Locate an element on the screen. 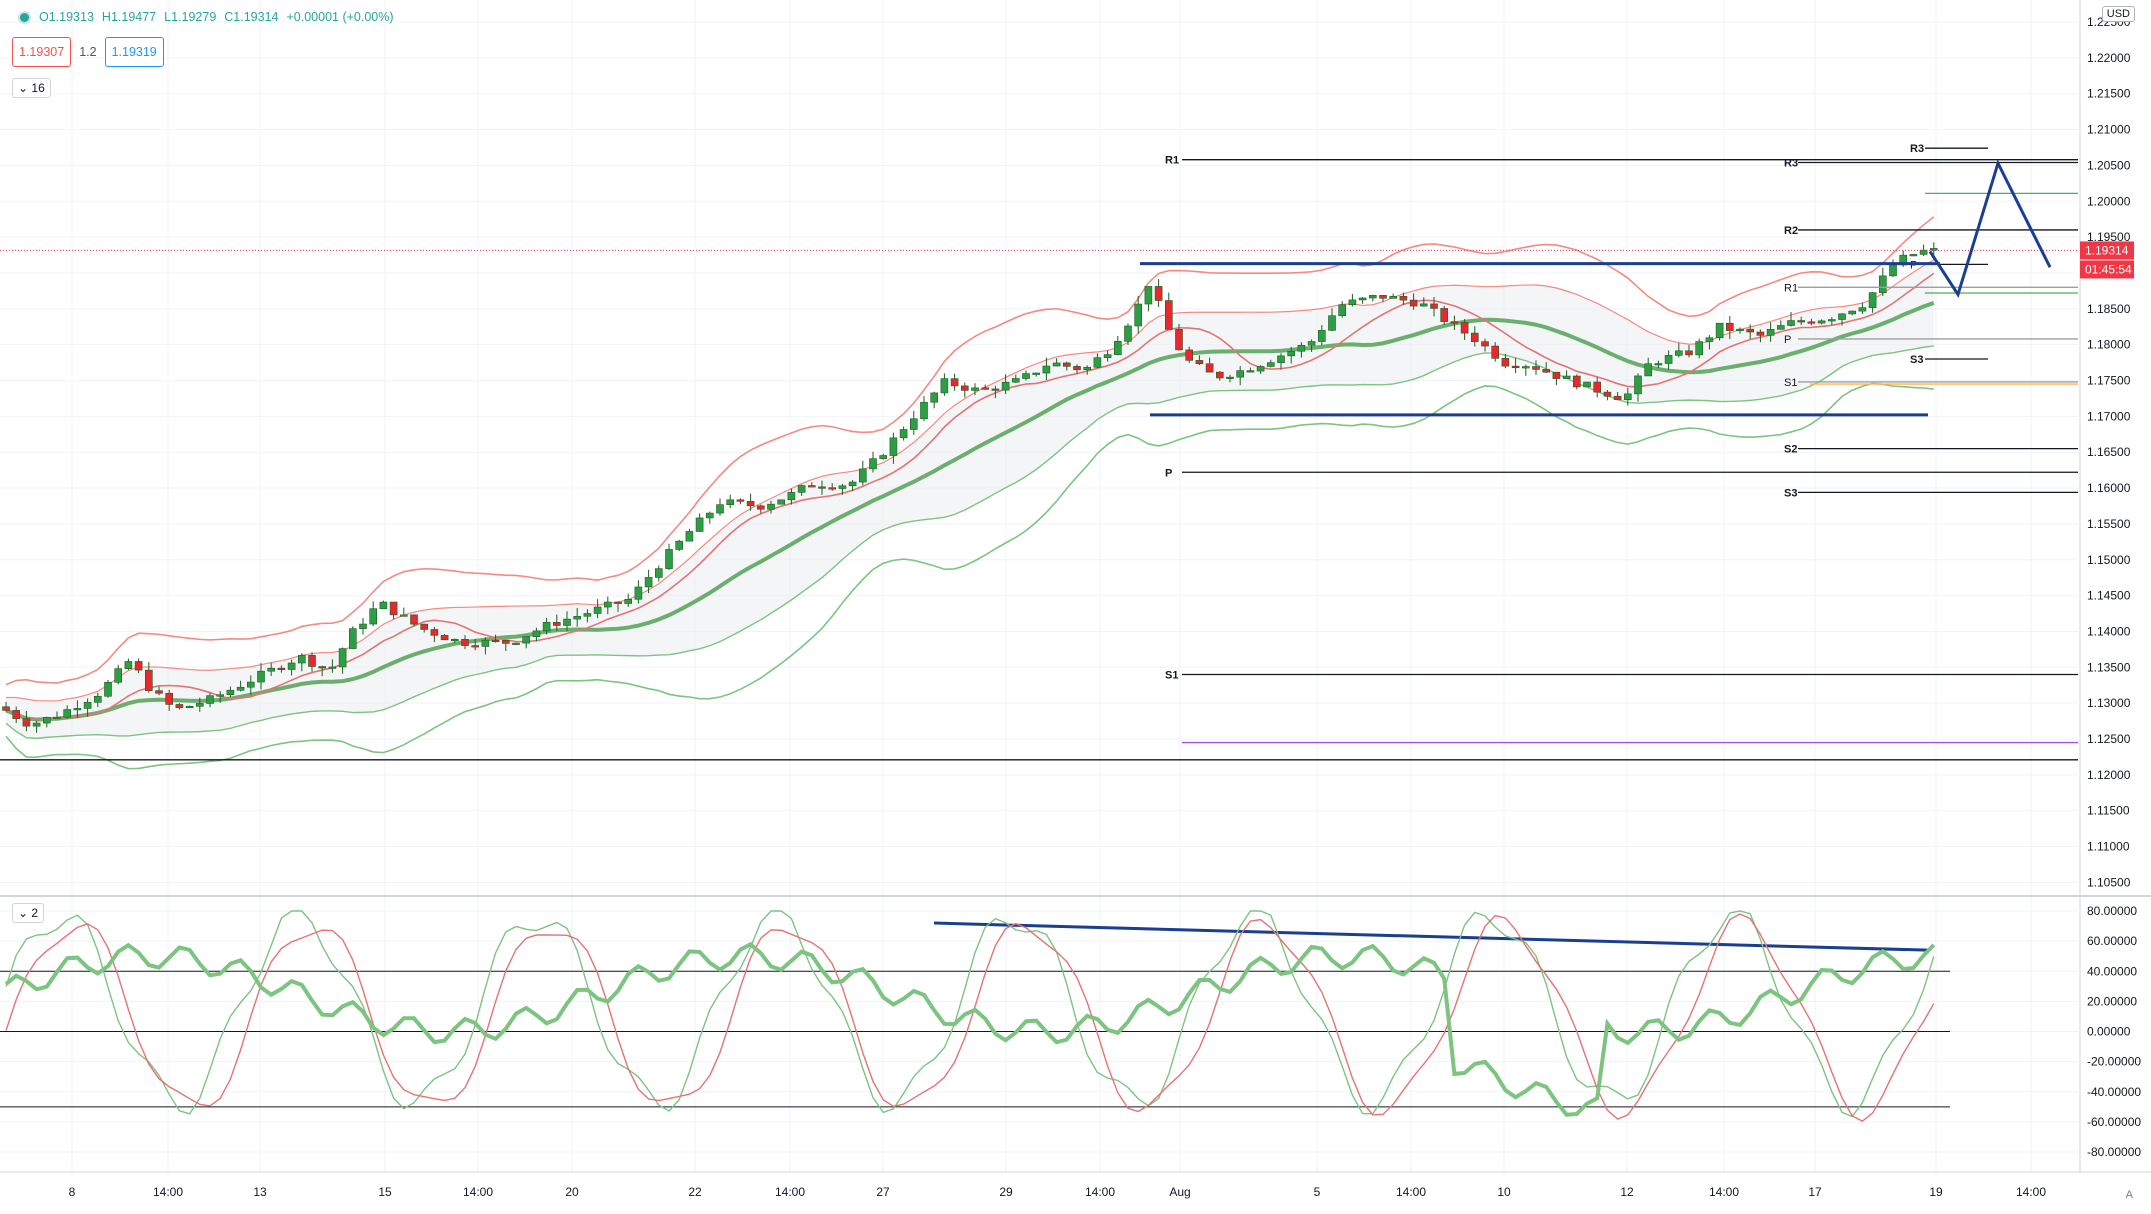 This screenshot has width=2151, height=1214. indicators-toggle-button: ⌄ 16 is located at coordinates (31, 88).